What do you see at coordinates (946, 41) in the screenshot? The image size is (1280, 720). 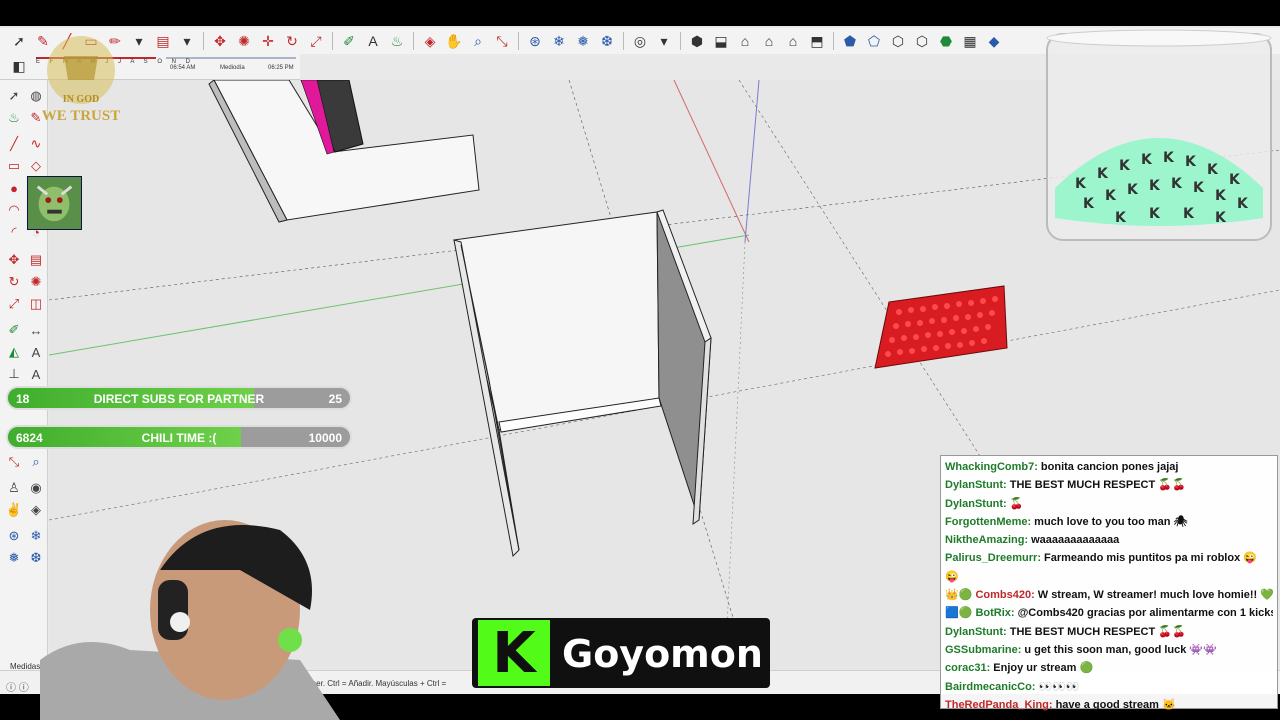 I see `shaded-textures-style-icon: ⬣` at bounding box center [946, 41].